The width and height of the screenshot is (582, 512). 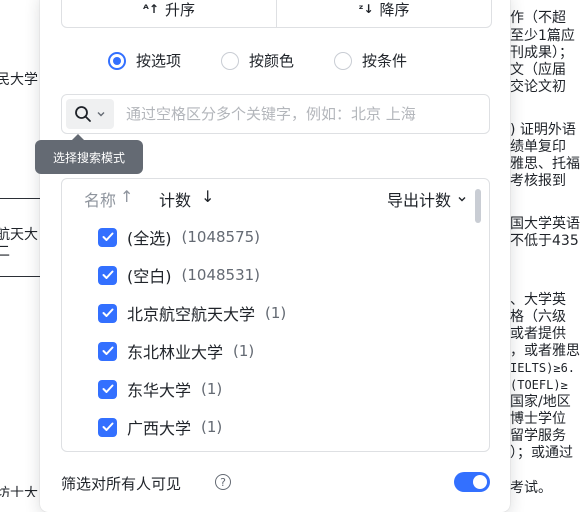 I want to click on option-item: (空白) (1048531), so click(x=179, y=275).